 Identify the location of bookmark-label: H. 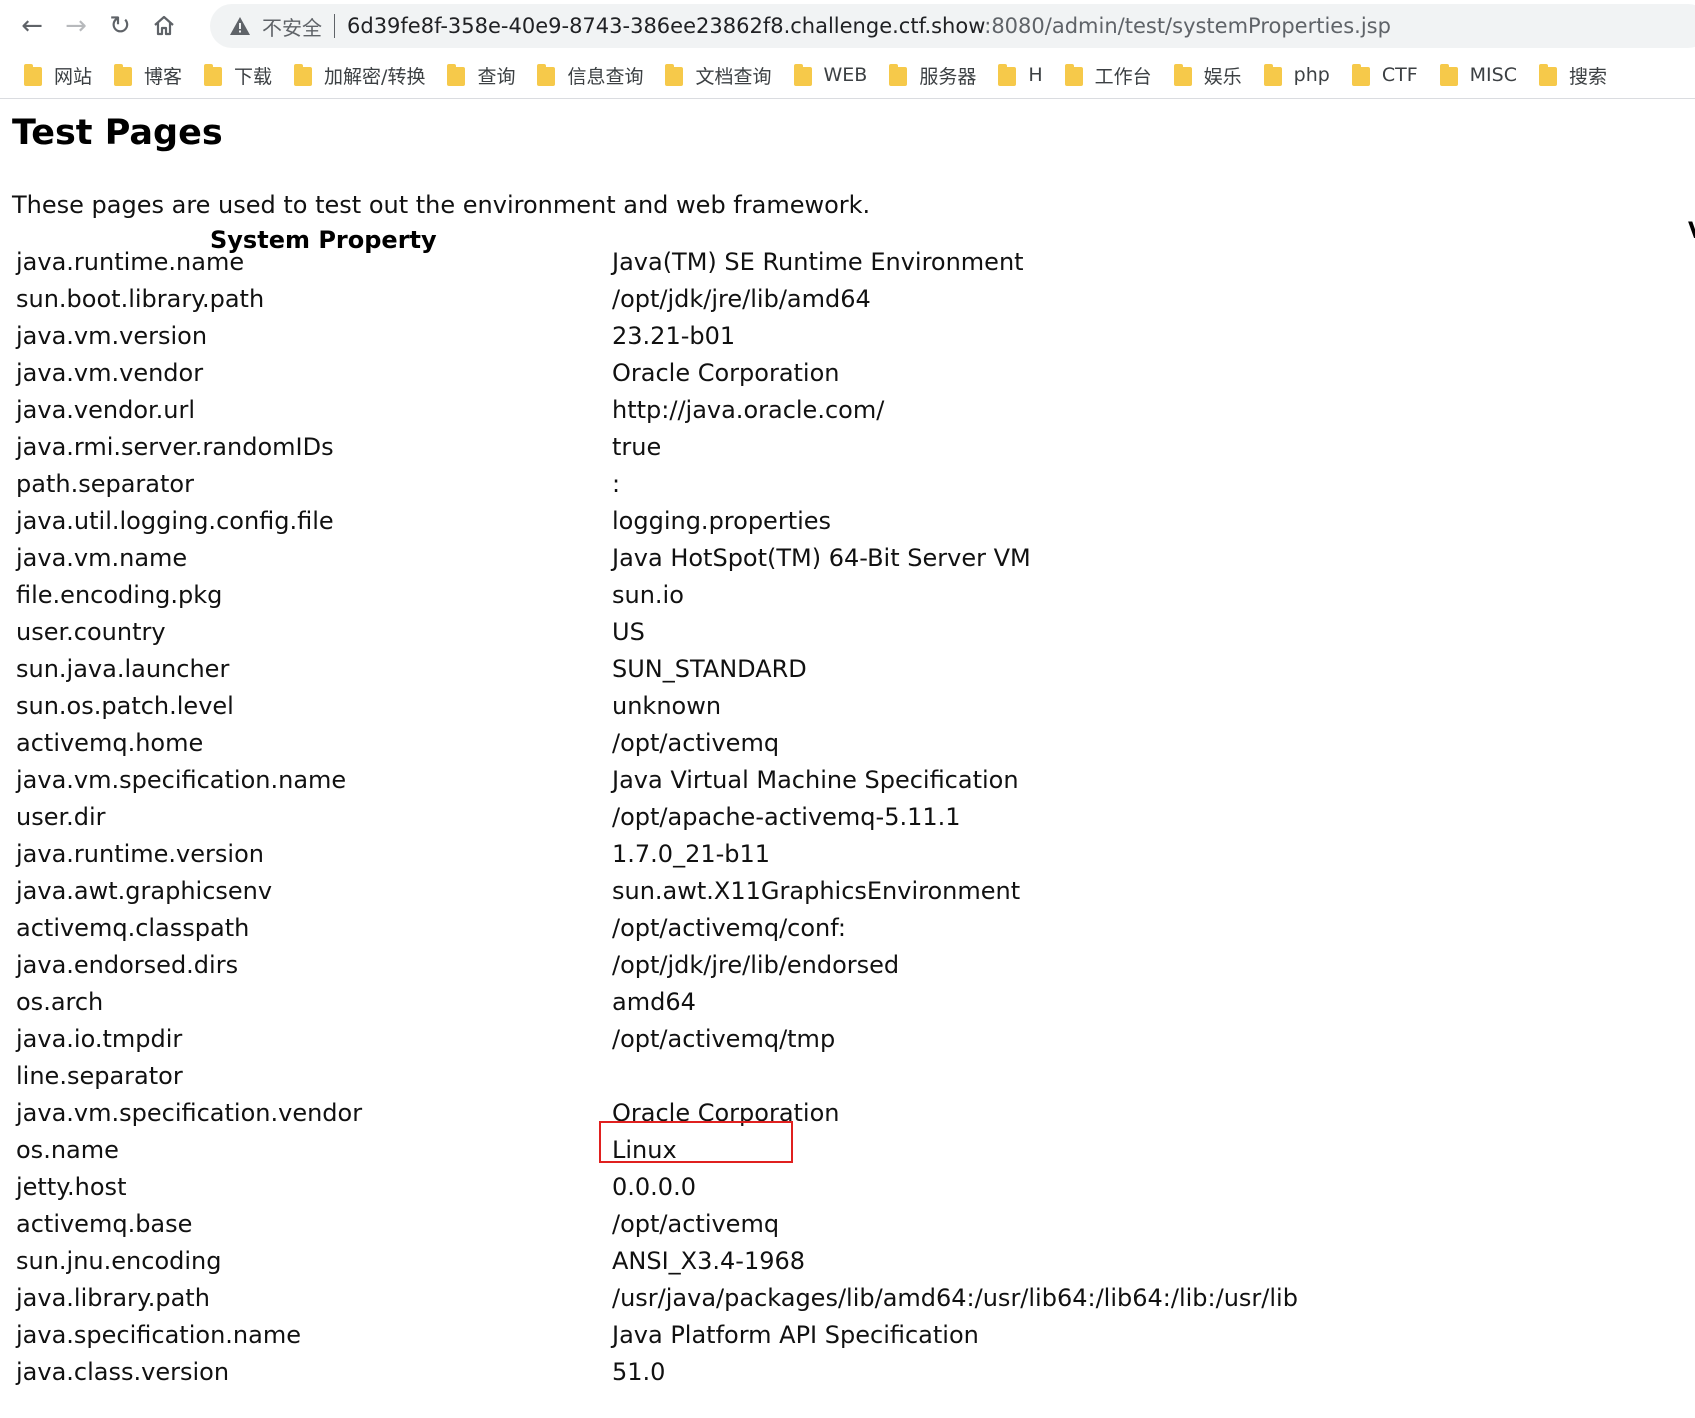
(1035, 75).